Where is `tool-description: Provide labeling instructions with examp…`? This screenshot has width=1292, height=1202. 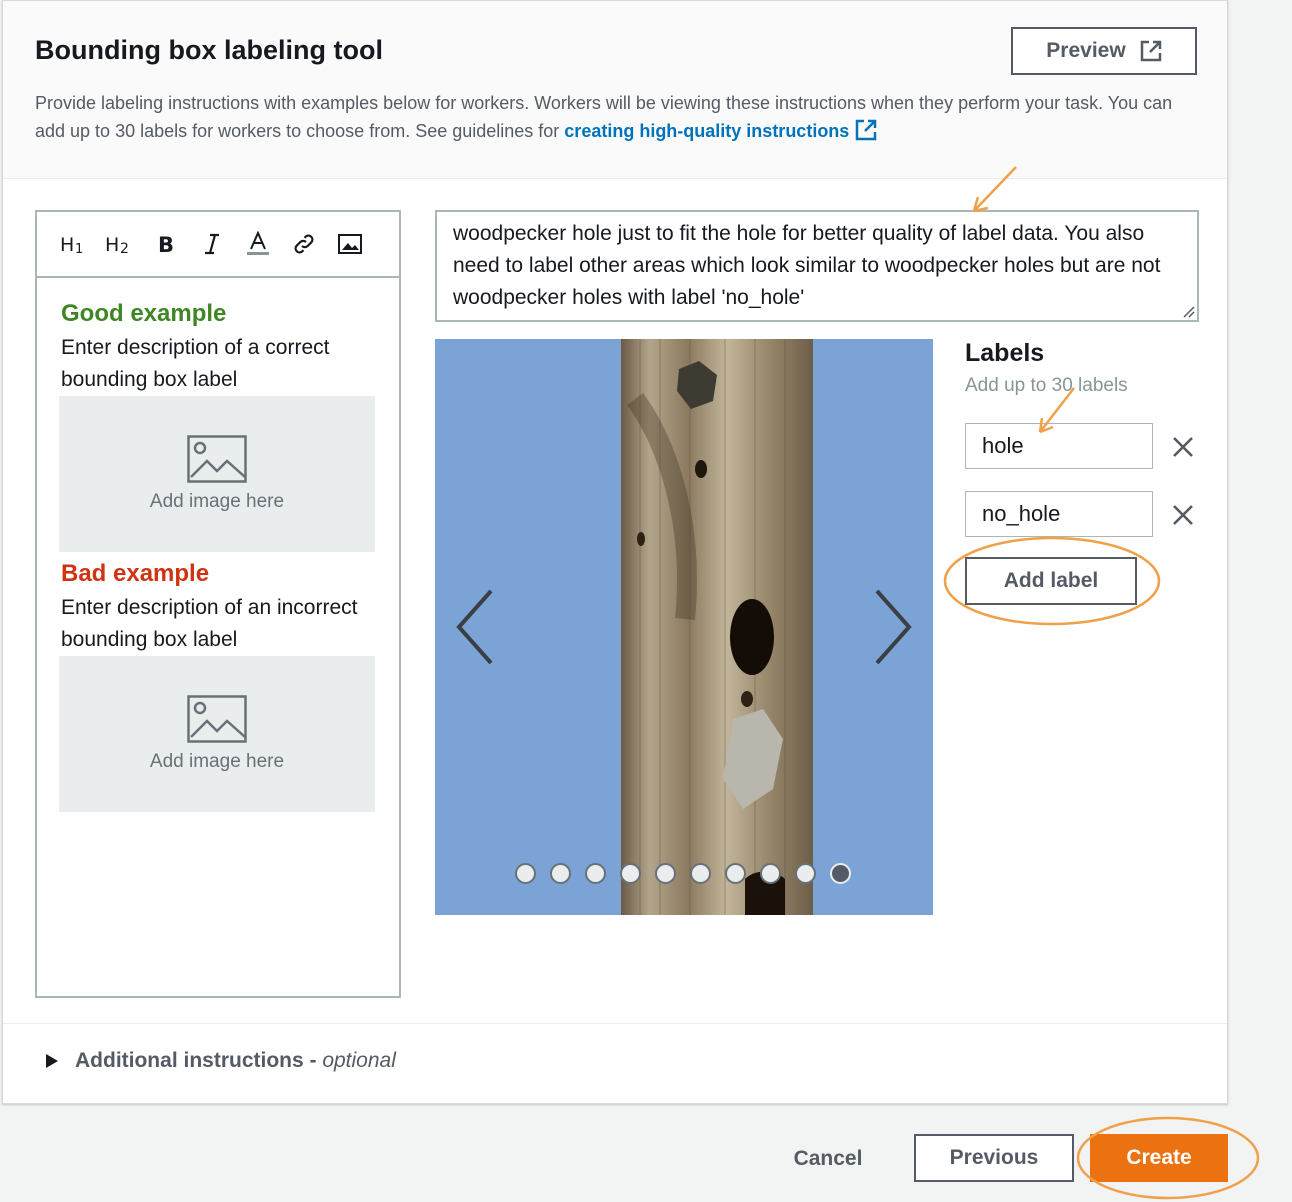 tool-description: Provide labeling instructions with examp… is located at coordinates (615, 117).